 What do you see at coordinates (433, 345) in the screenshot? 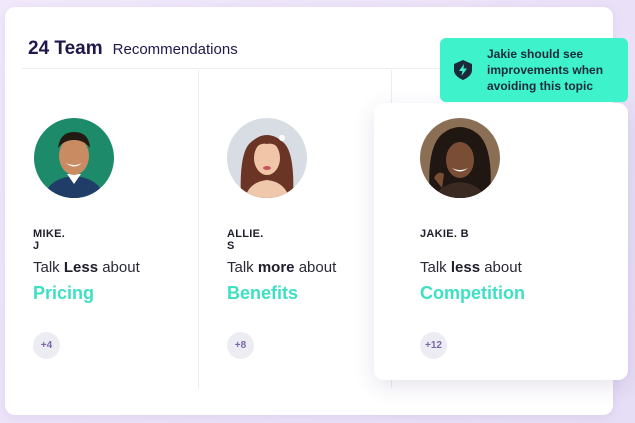
I see `more-topics-badge: +12` at bounding box center [433, 345].